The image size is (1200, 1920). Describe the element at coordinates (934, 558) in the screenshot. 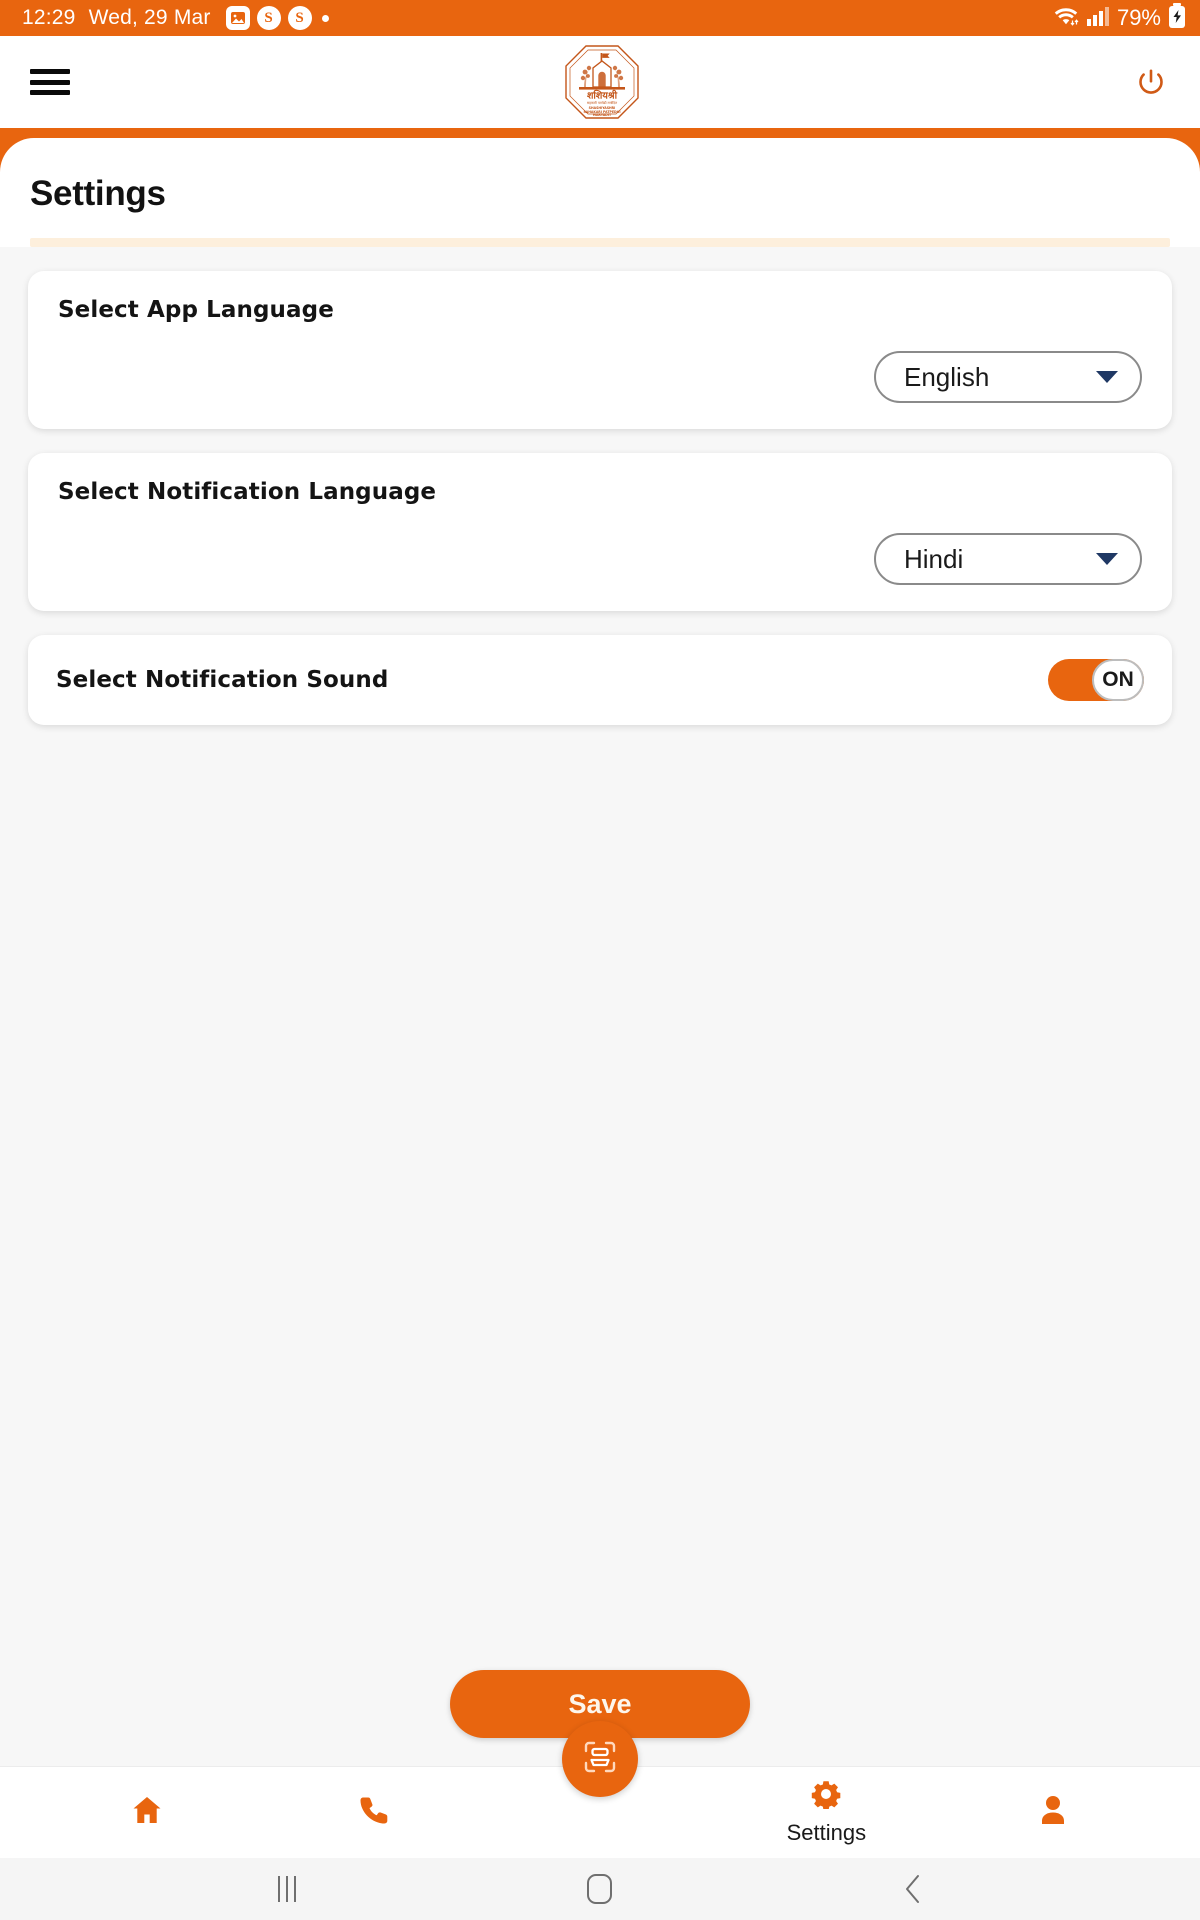

I see `notification-language-value: Hindi` at that location.